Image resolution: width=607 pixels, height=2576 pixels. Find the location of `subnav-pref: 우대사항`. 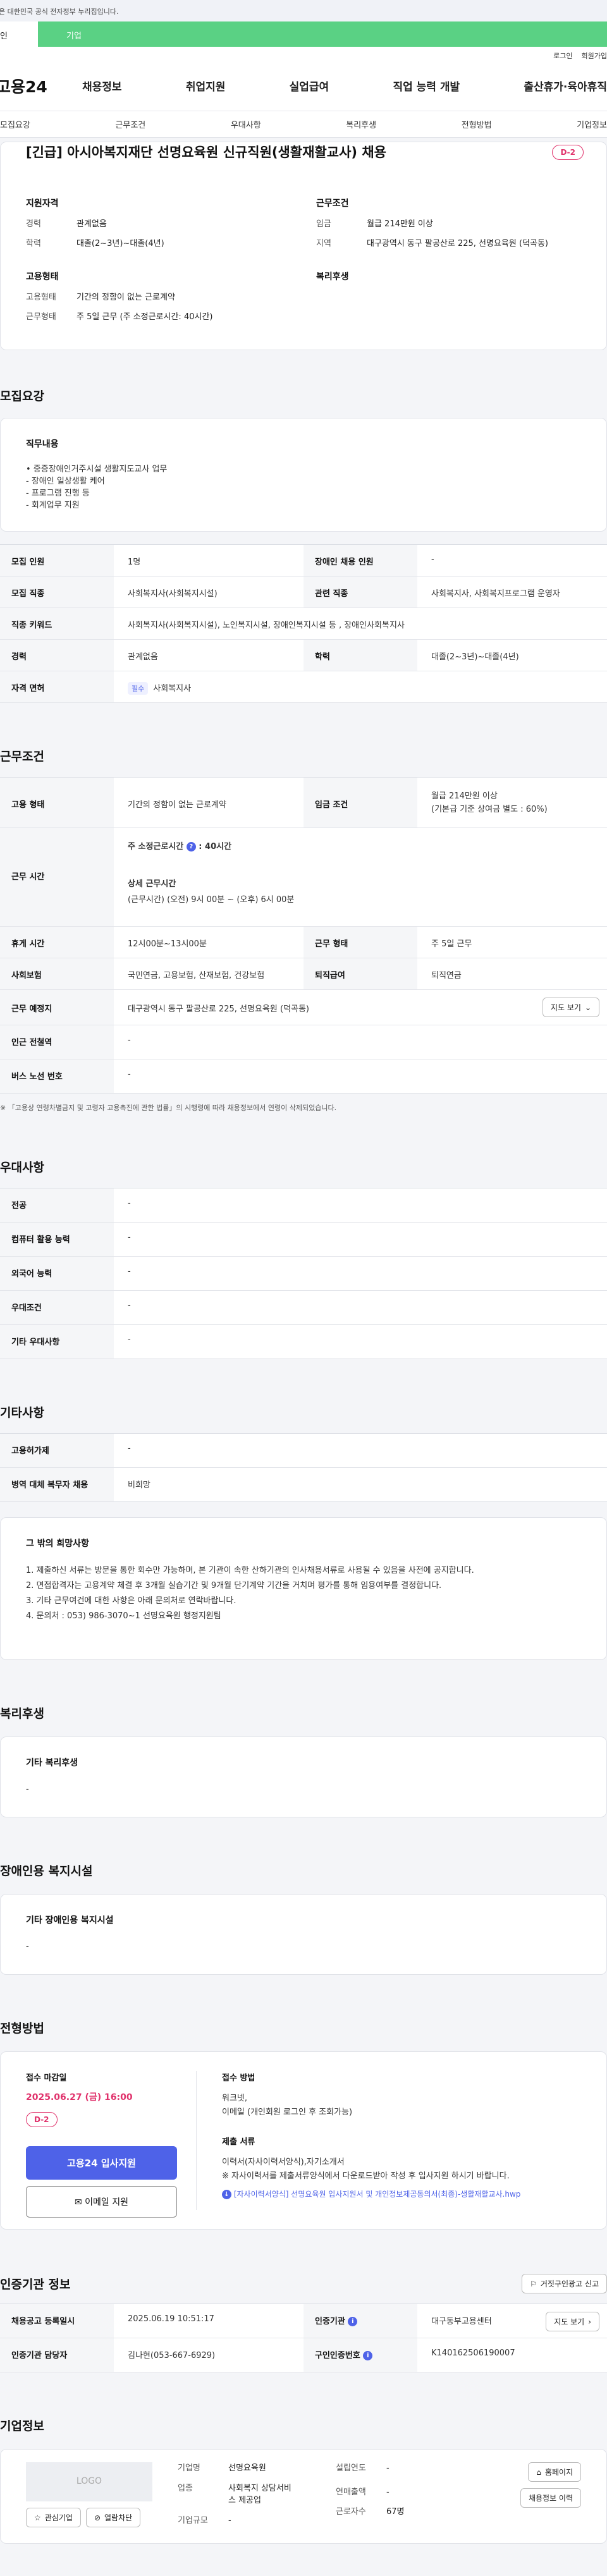

subnav-pref: 우대사항 is located at coordinates (246, 124).